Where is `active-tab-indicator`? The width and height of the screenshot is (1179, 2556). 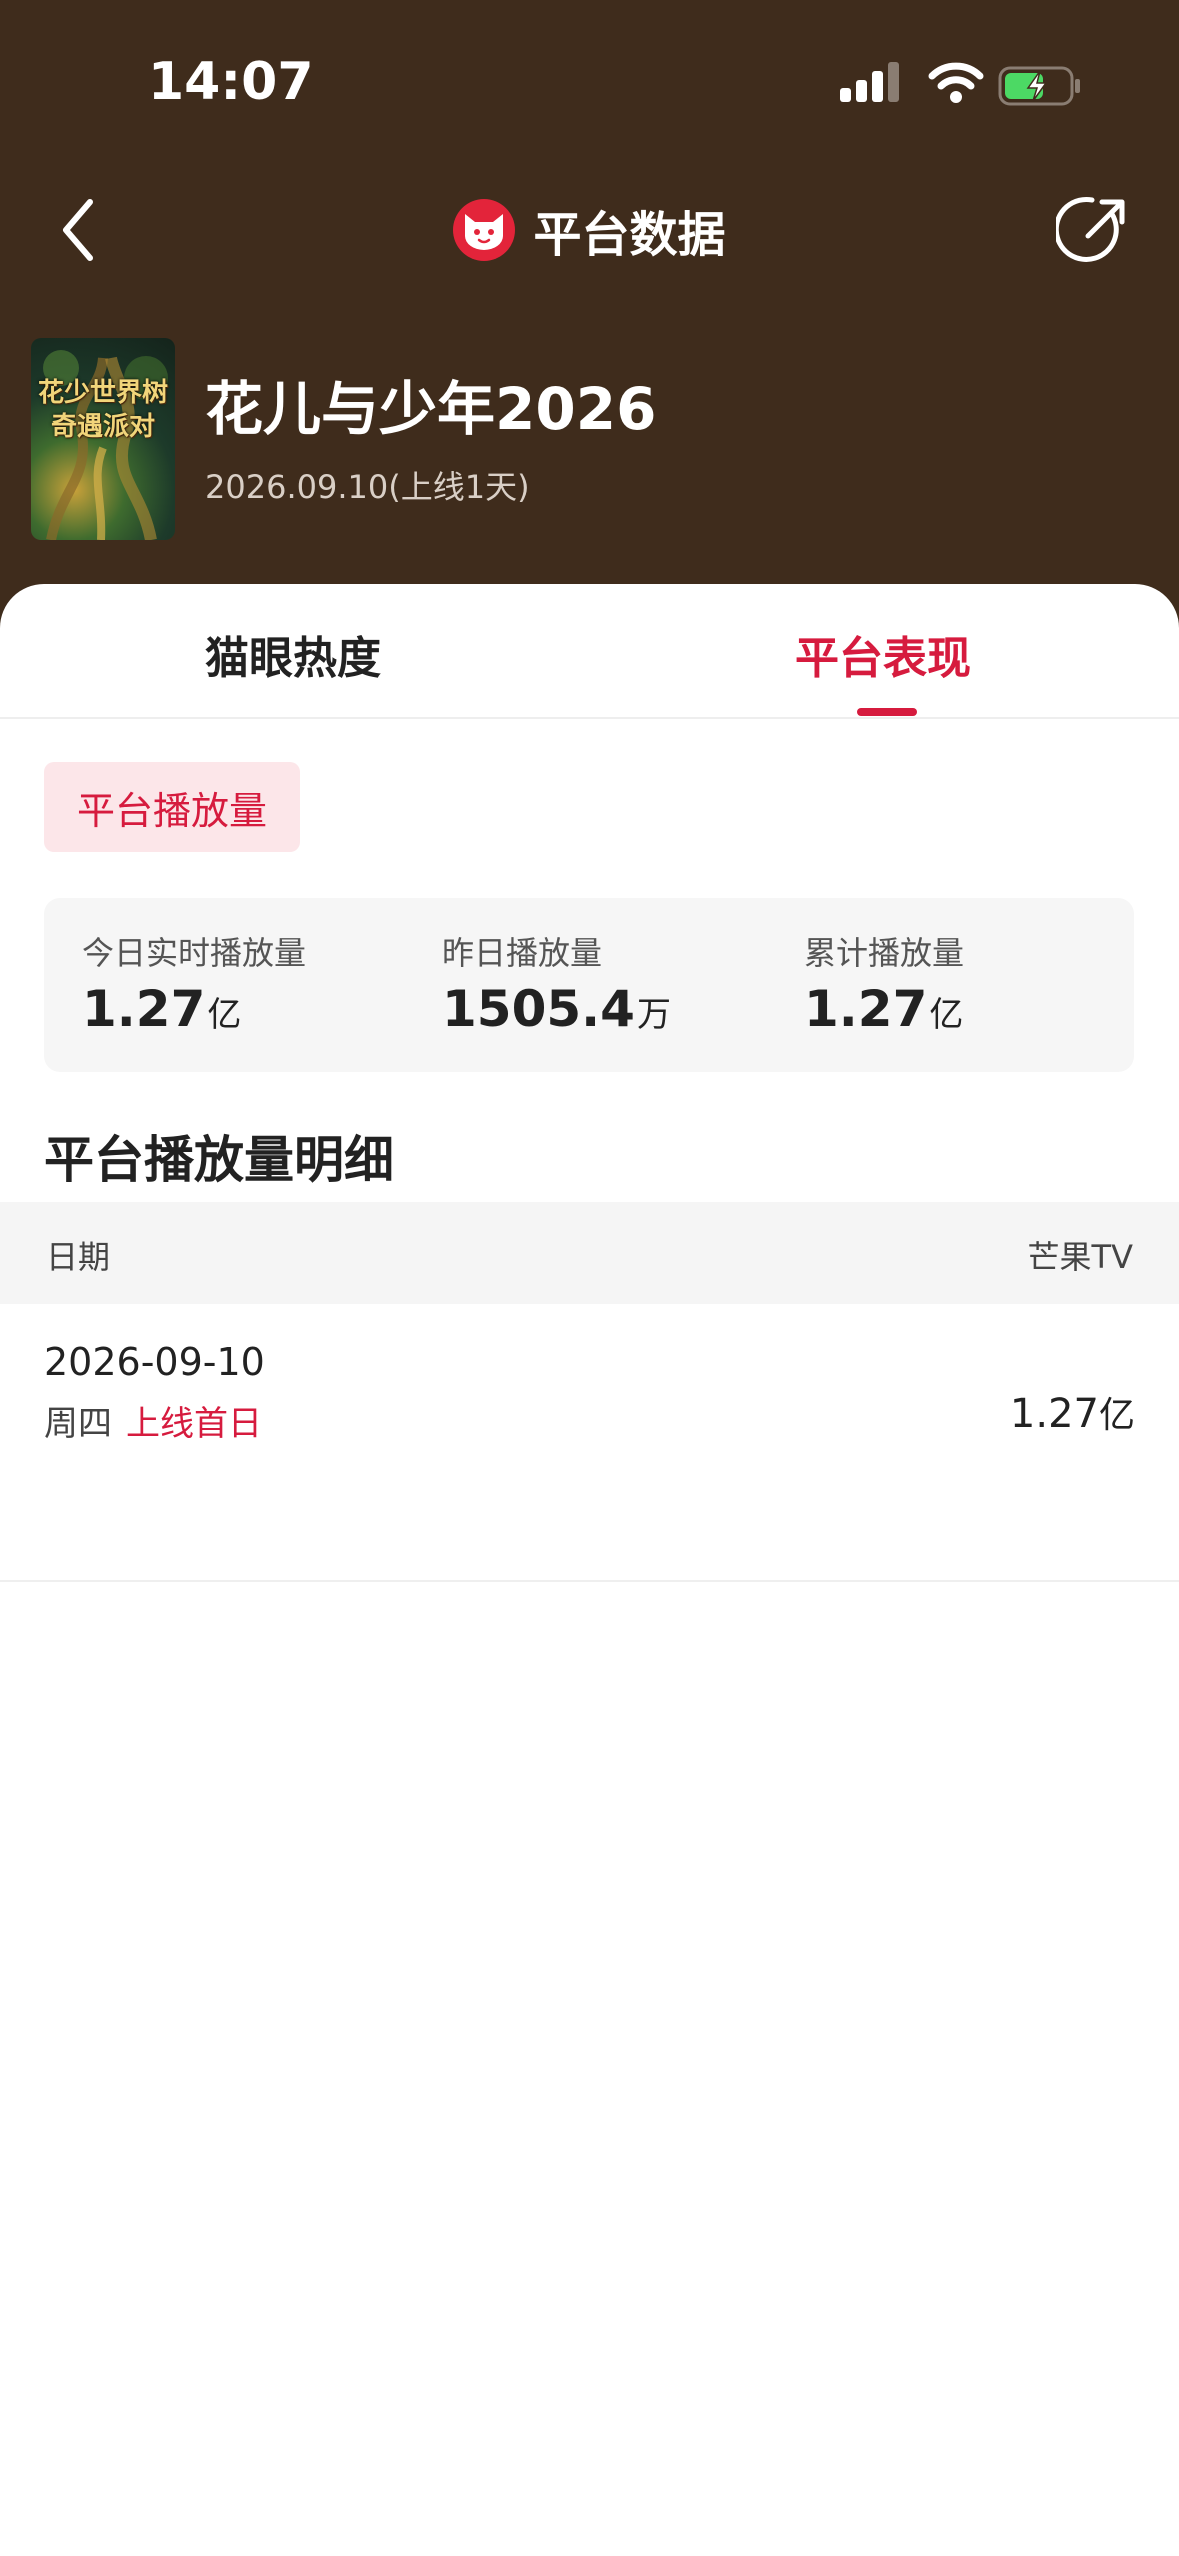
active-tab-indicator is located at coordinates (887, 712).